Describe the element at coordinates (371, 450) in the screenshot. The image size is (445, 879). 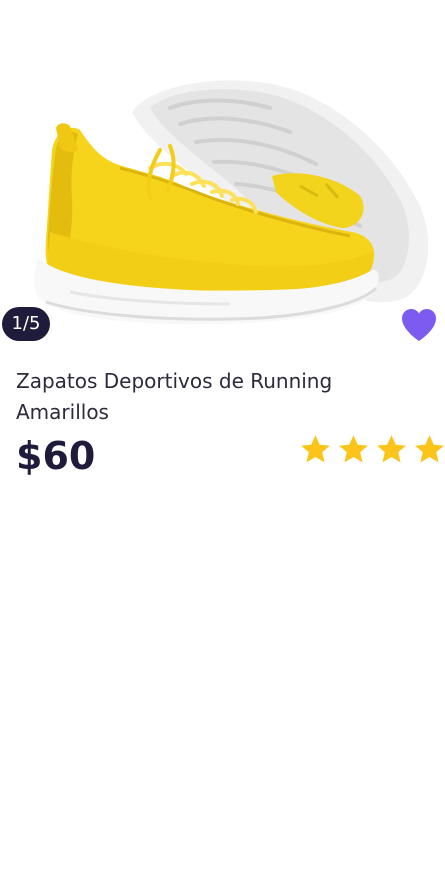
I see `star-rating` at that location.